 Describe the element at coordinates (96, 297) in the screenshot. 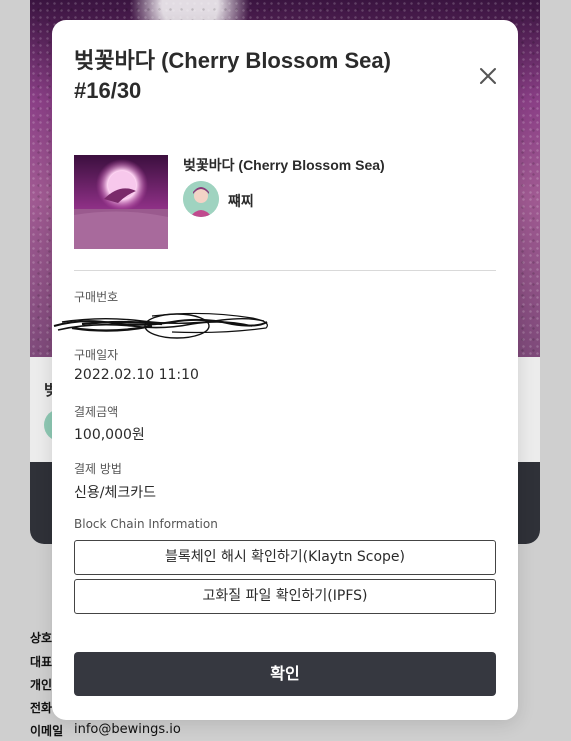

I see `order-number-label: 구매번호` at that location.